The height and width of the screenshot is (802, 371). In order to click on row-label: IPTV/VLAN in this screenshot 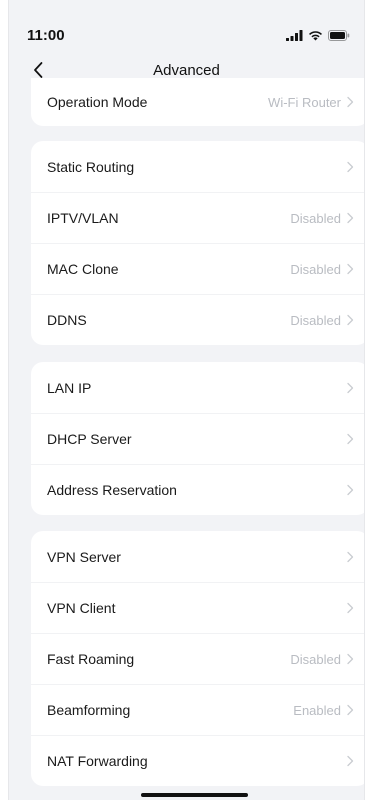, I will do `click(83, 218)`.